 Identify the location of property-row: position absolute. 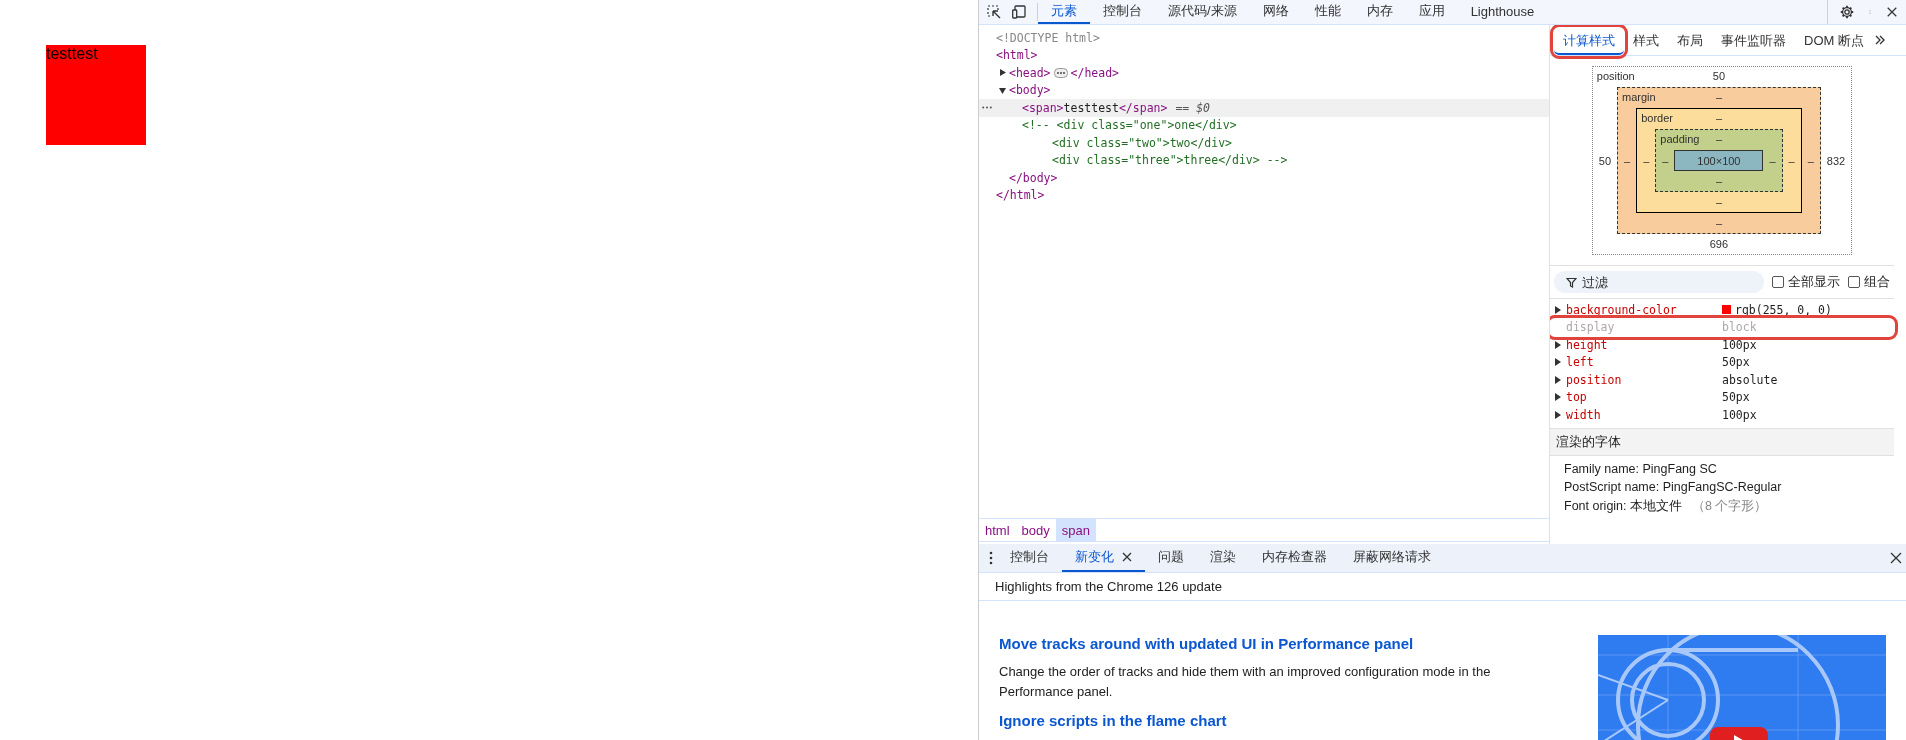
(1722, 380).